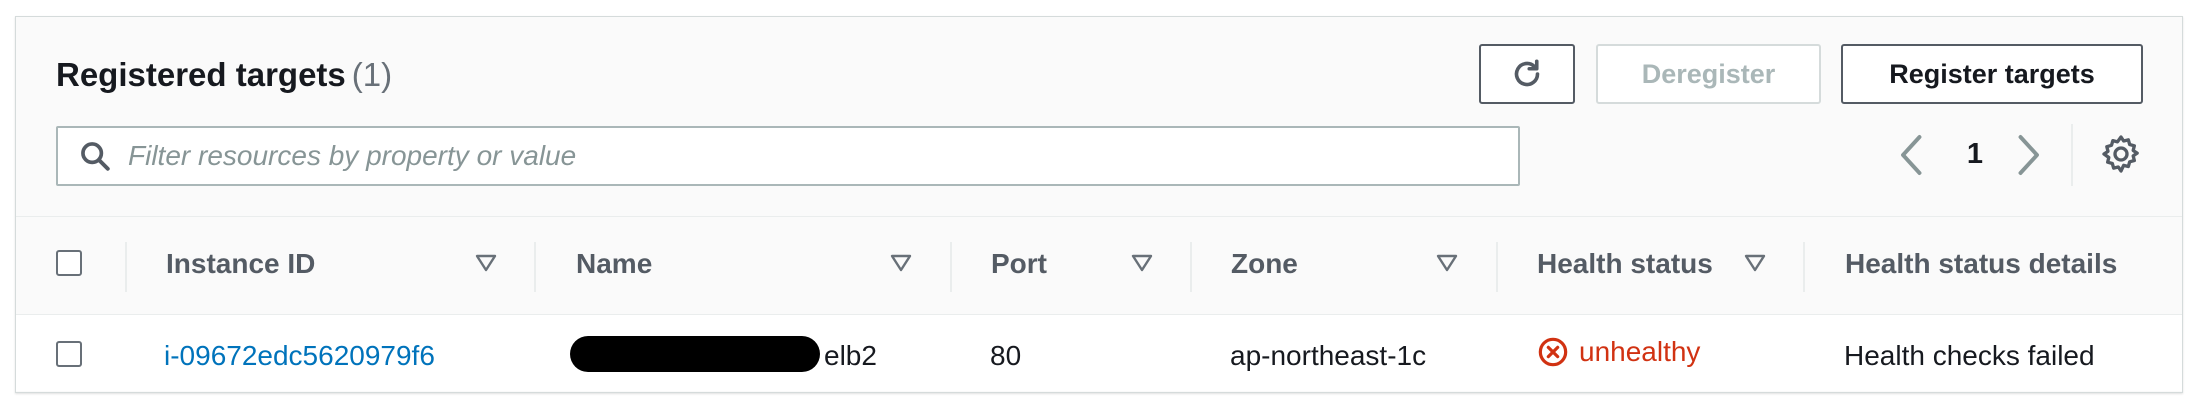 The height and width of the screenshot is (400, 2196). Describe the element at coordinates (850, 355) in the screenshot. I see `instance-name-suffix: elb2` at that location.